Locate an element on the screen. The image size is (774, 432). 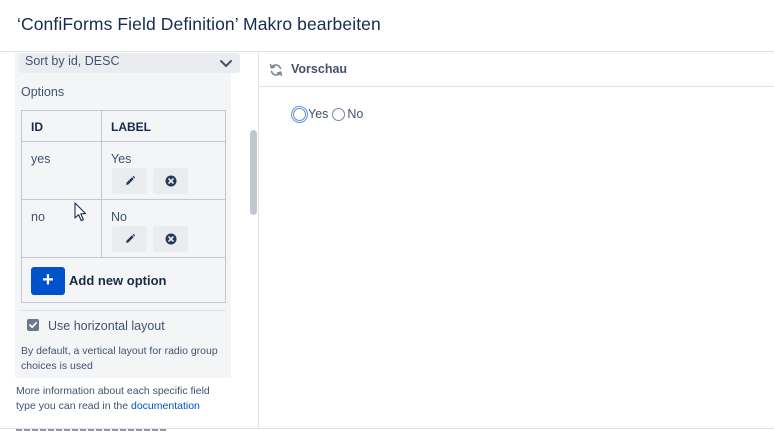
options-table: ID LABEL yes Yes no No + Add new option is located at coordinates (123, 206).